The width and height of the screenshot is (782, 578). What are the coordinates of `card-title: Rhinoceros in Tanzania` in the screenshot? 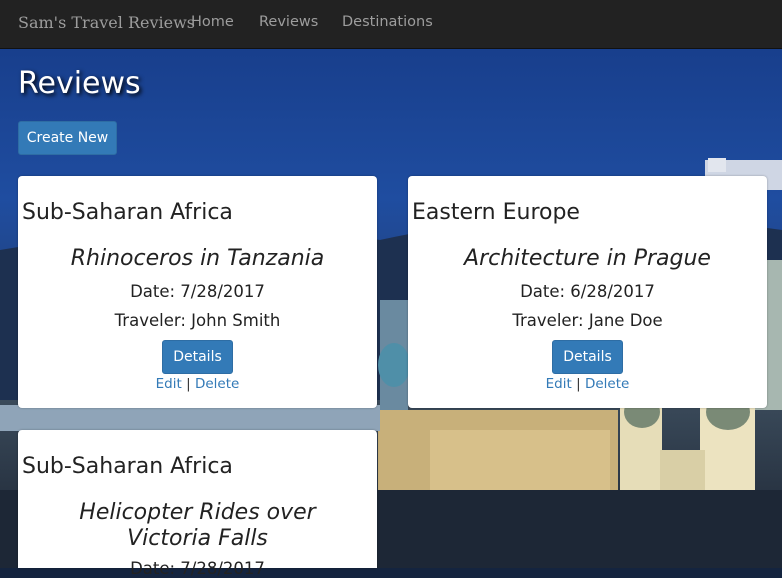 It's located at (197, 258).